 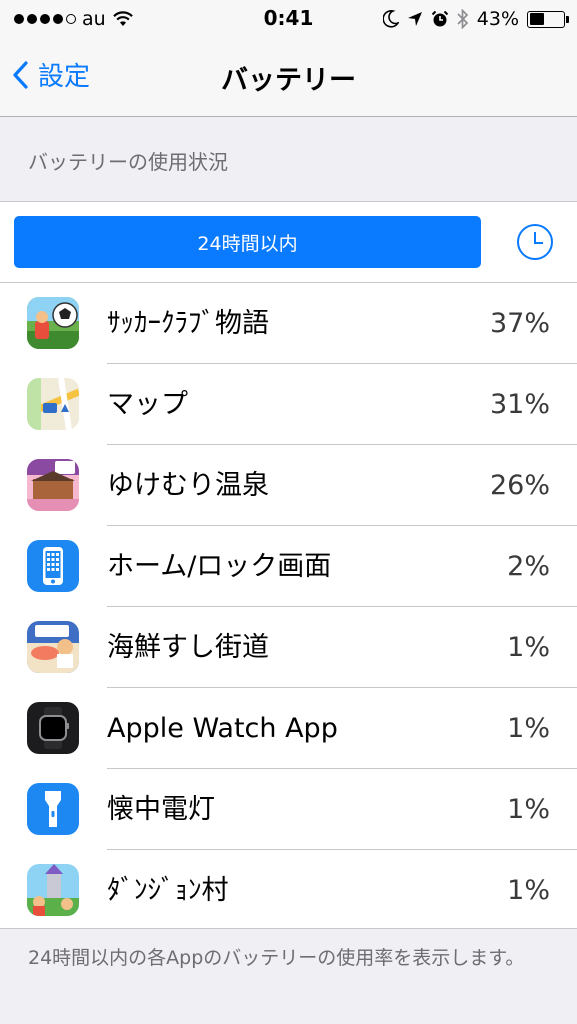 I want to click on app-name: ﾀﾞﾝｼﾞｮﾝ村, so click(x=168, y=890).